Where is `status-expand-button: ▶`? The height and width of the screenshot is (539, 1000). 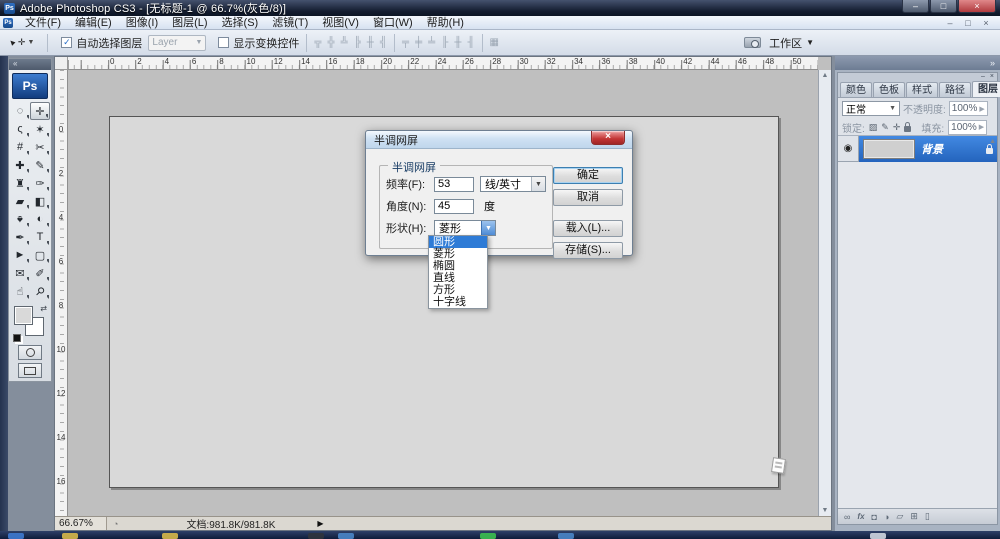 status-expand-button: ▶ is located at coordinates (320, 523).